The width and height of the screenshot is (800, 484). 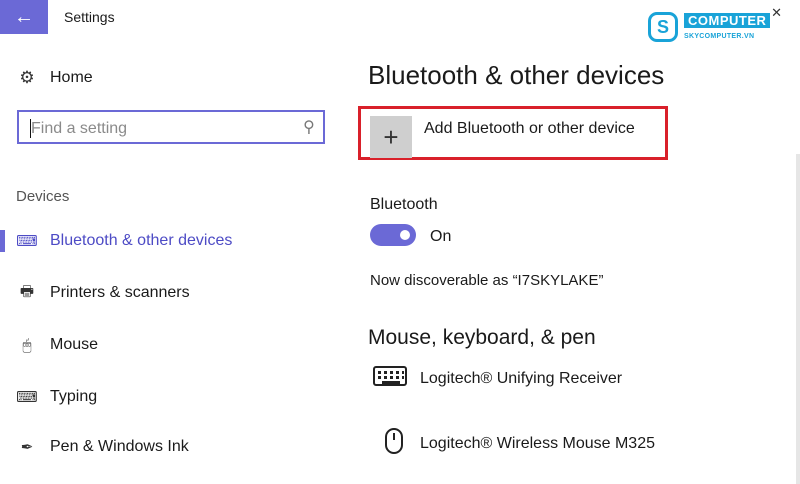 I want to click on pen-icon: ✒, so click(x=27, y=447).